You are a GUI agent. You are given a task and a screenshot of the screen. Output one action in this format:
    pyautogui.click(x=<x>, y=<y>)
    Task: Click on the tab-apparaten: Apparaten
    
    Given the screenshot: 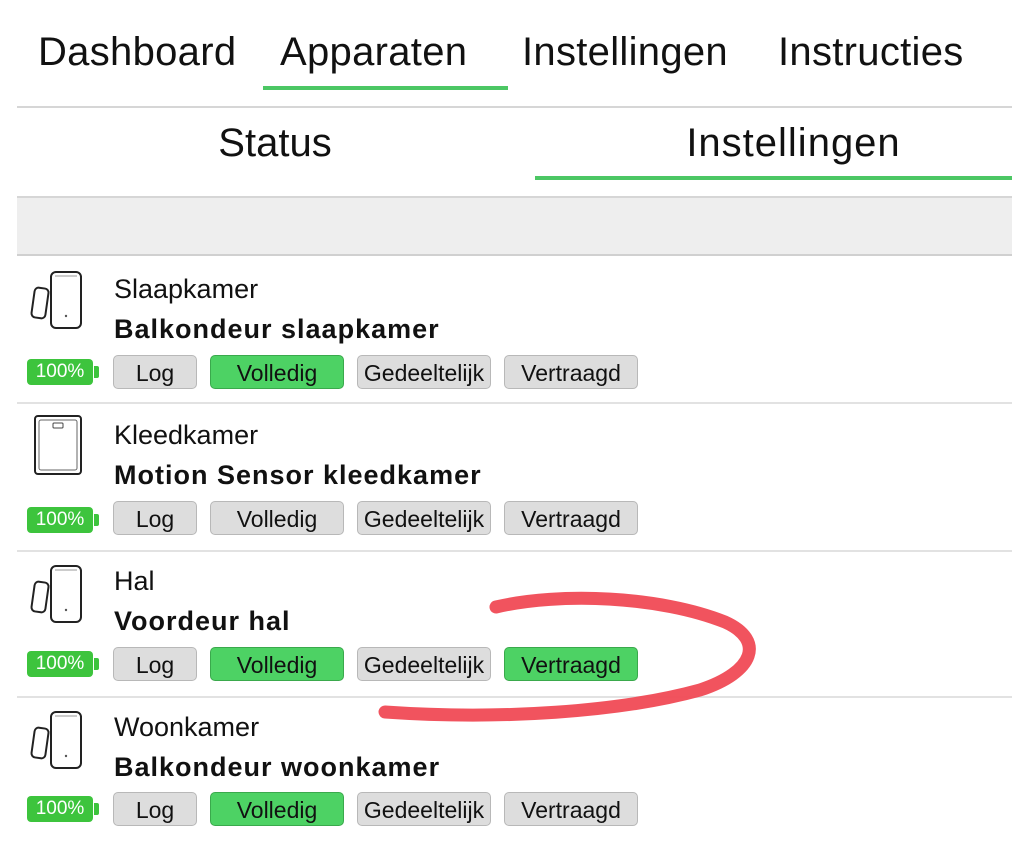 What is the action you would take?
    pyautogui.click(x=373, y=52)
    